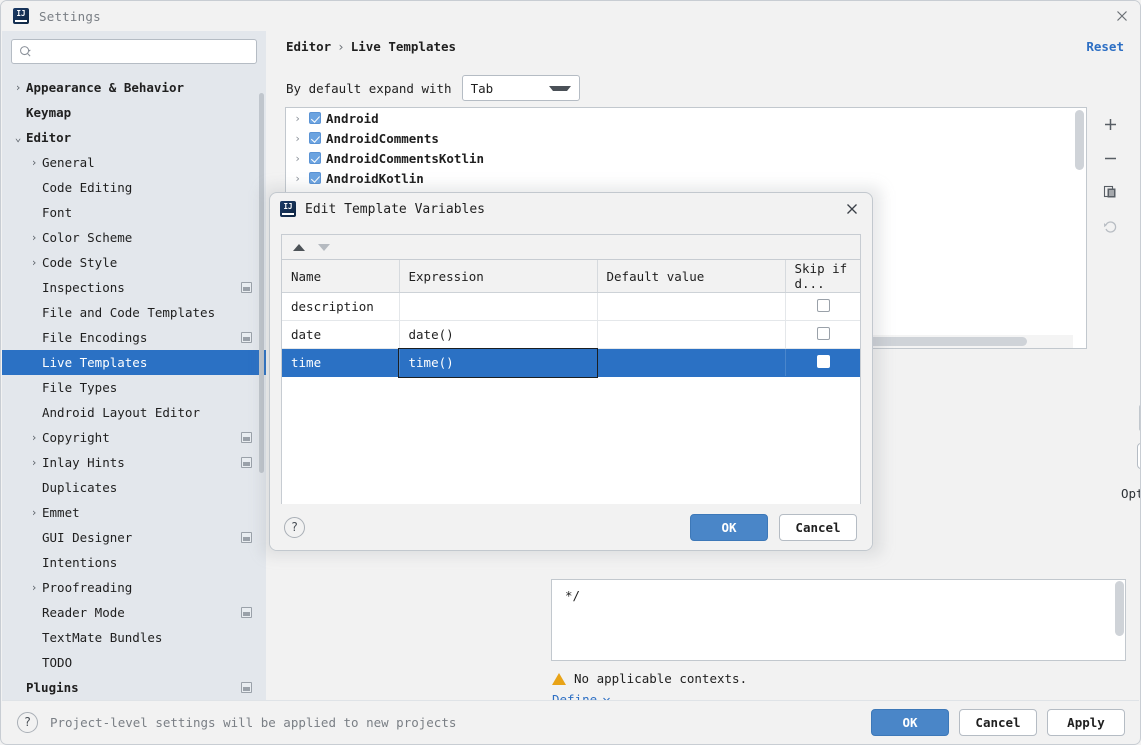 Image resolution: width=1141 pixels, height=745 pixels. What do you see at coordinates (686, 118) in the screenshot?
I see `template-group-row: › Android` at bounding box center [686, 118].